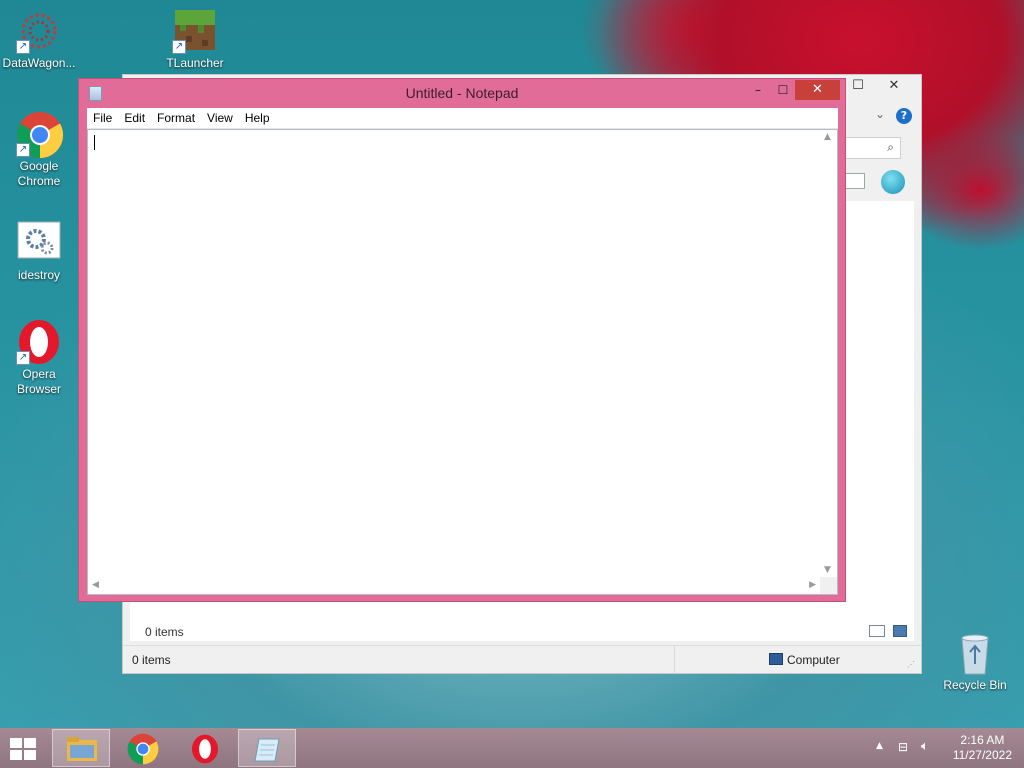 The image size is (1024, 768). Describe the element at coordinates (522, 659) in the screenshot. I see `explorer-status-bar: 0 items Computer ⋰` at that location.